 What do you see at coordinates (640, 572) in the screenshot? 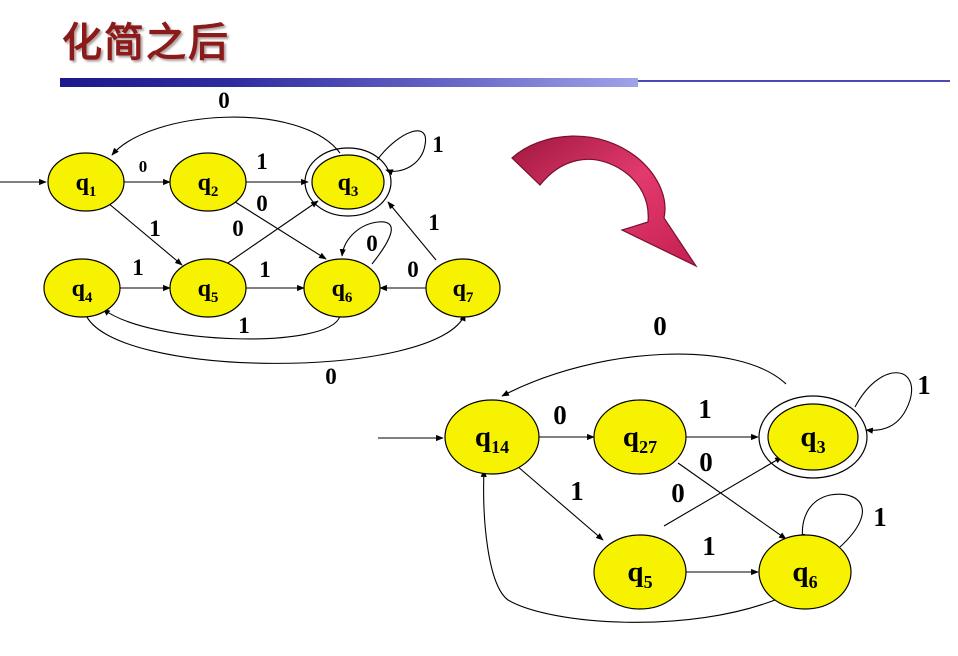
I see `state-q5-min: q5` at bounding box center [640, 572].